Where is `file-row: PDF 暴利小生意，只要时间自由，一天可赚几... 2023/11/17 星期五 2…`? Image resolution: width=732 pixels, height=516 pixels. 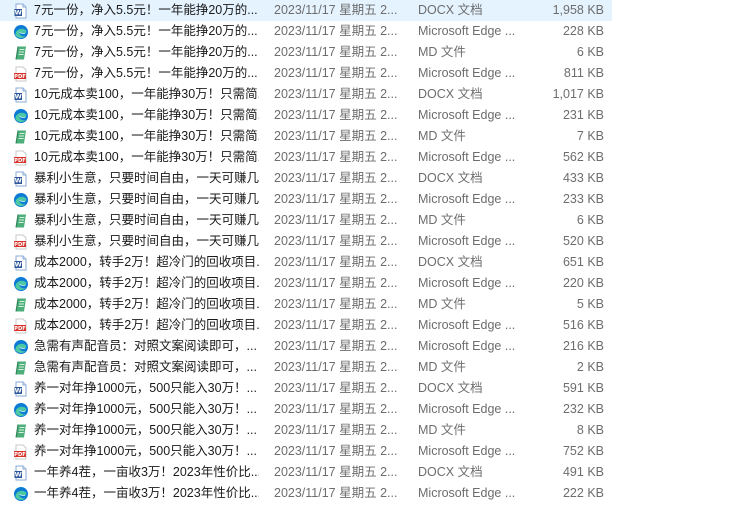
file-row: PDF 暴利小生意，只要时间自由，一天可赚几... 2023/11/17 星期五 2… is located at coordinates (306, 241).